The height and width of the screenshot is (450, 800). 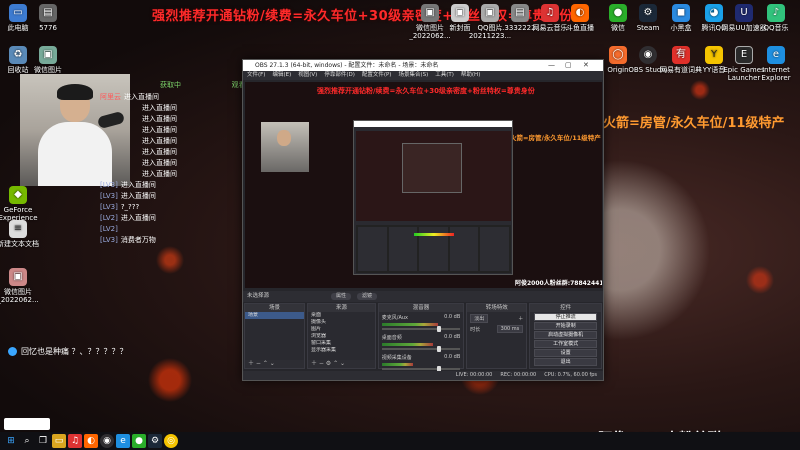 What do you see at coordinates (520, 318) in the screenshot?
I see `add-transition-button: ＋` at bounding box center [520, 318].